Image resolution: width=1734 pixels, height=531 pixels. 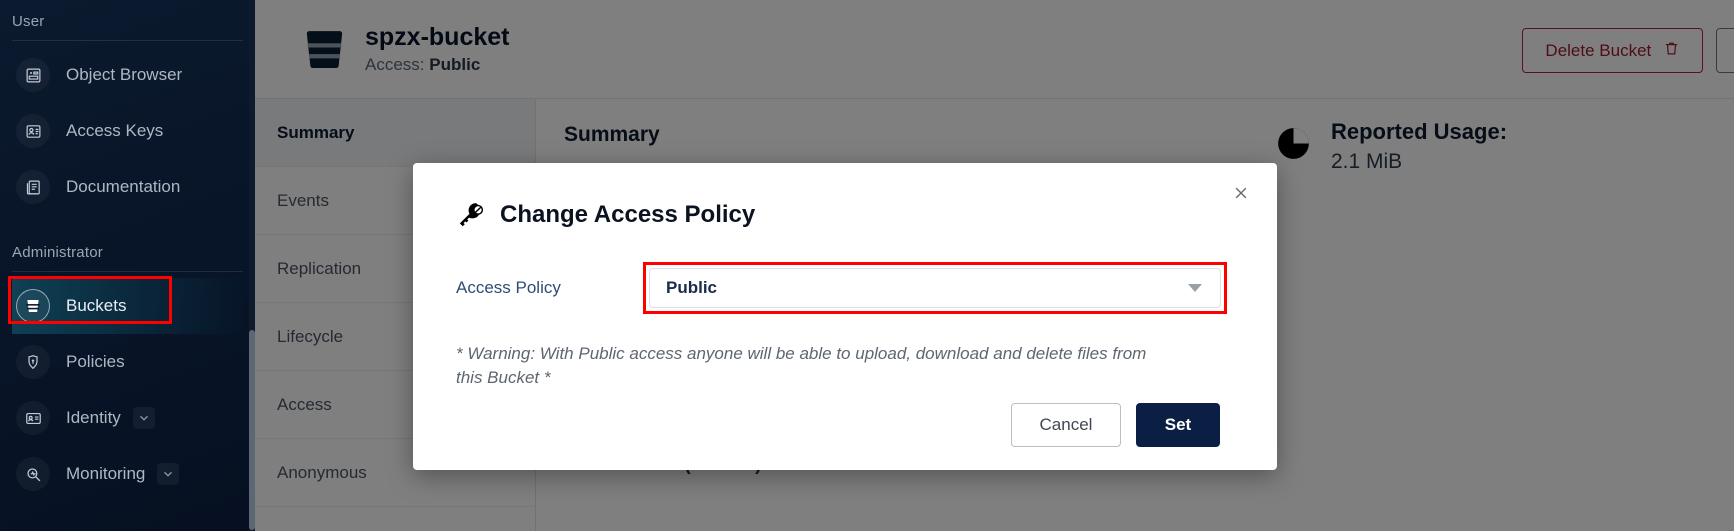 What do you see at coordinates (33, 418) in the screenshot?
I see `identity-card-icon` at bounding box center [33, 418].